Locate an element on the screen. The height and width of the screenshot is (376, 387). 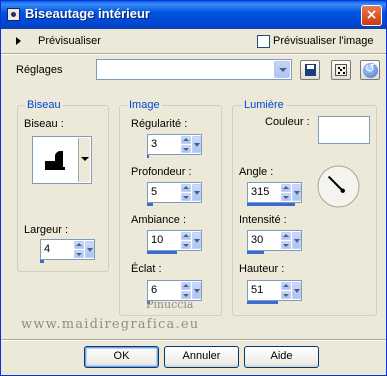
angle-label: Angle : is located at coordinates (256, 172).